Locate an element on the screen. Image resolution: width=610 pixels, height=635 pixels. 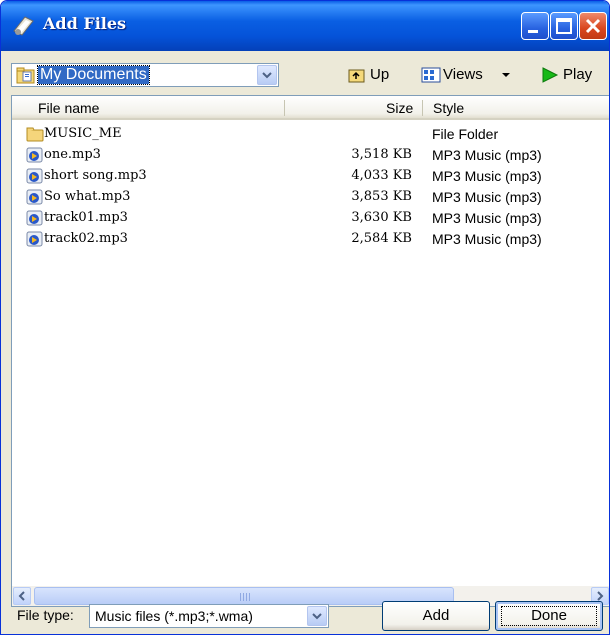
file-name: track02.mp3 is located at coordinates (86, 238).